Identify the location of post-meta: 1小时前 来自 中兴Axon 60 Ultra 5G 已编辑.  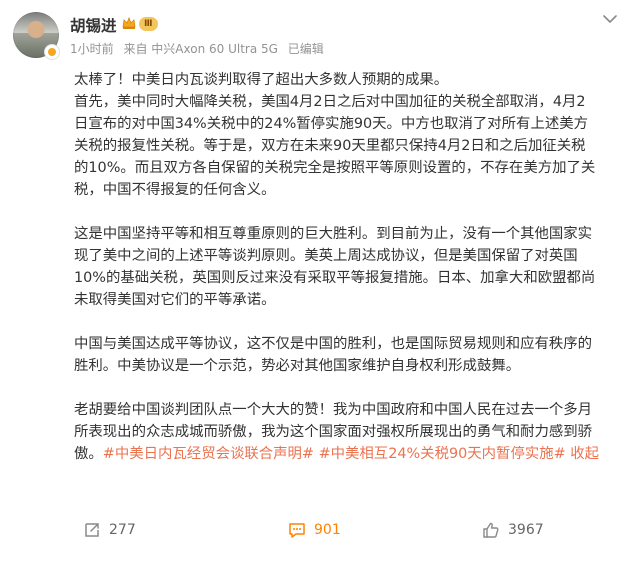
(200, 48).